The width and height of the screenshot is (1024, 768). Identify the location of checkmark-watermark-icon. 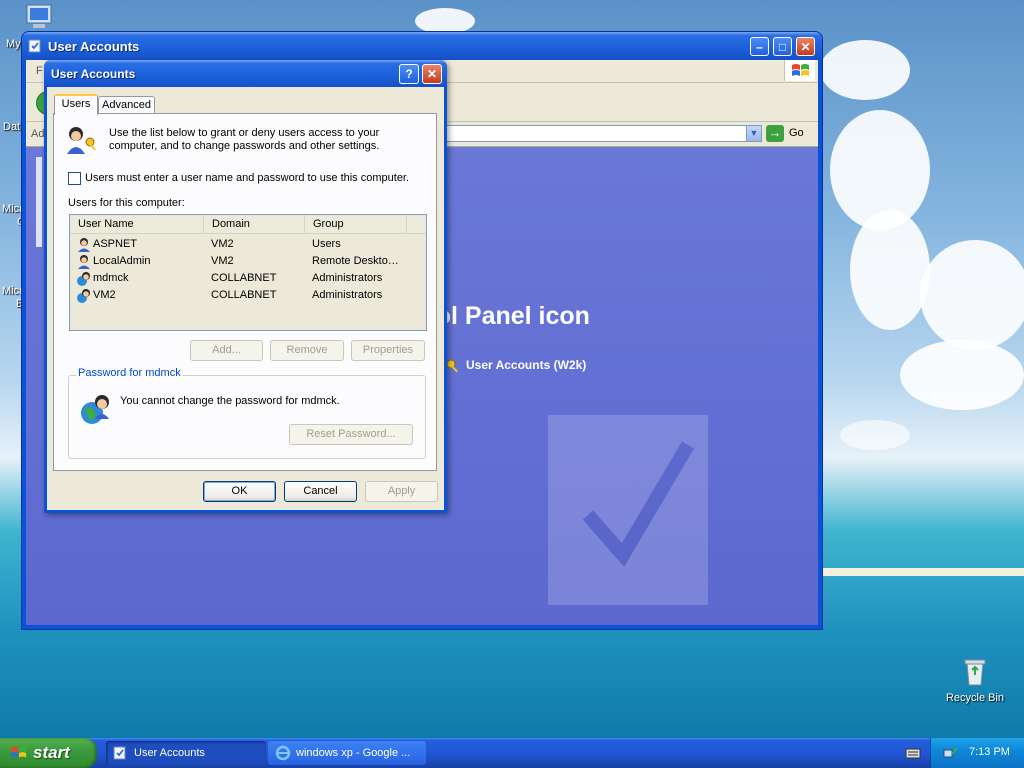
(628, 510).